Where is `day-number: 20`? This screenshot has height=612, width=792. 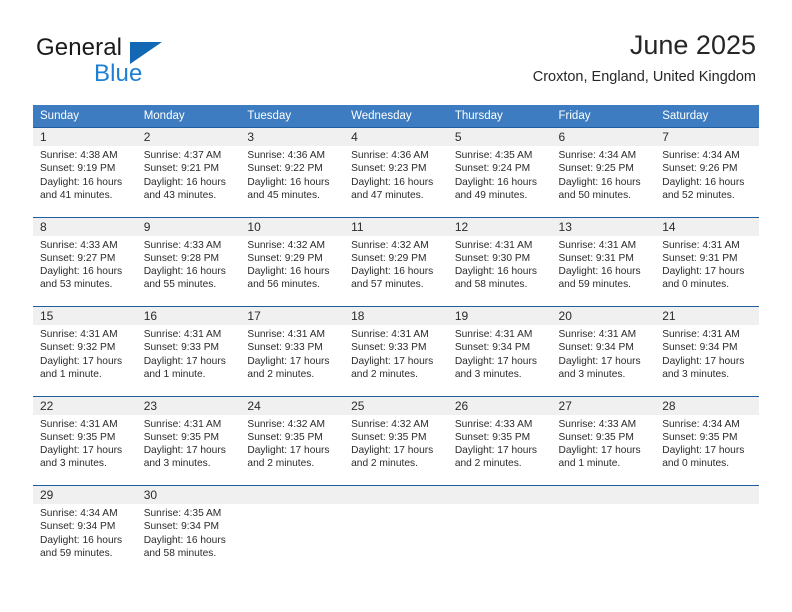 day-number: 20 is located at coordinates (603, 315).